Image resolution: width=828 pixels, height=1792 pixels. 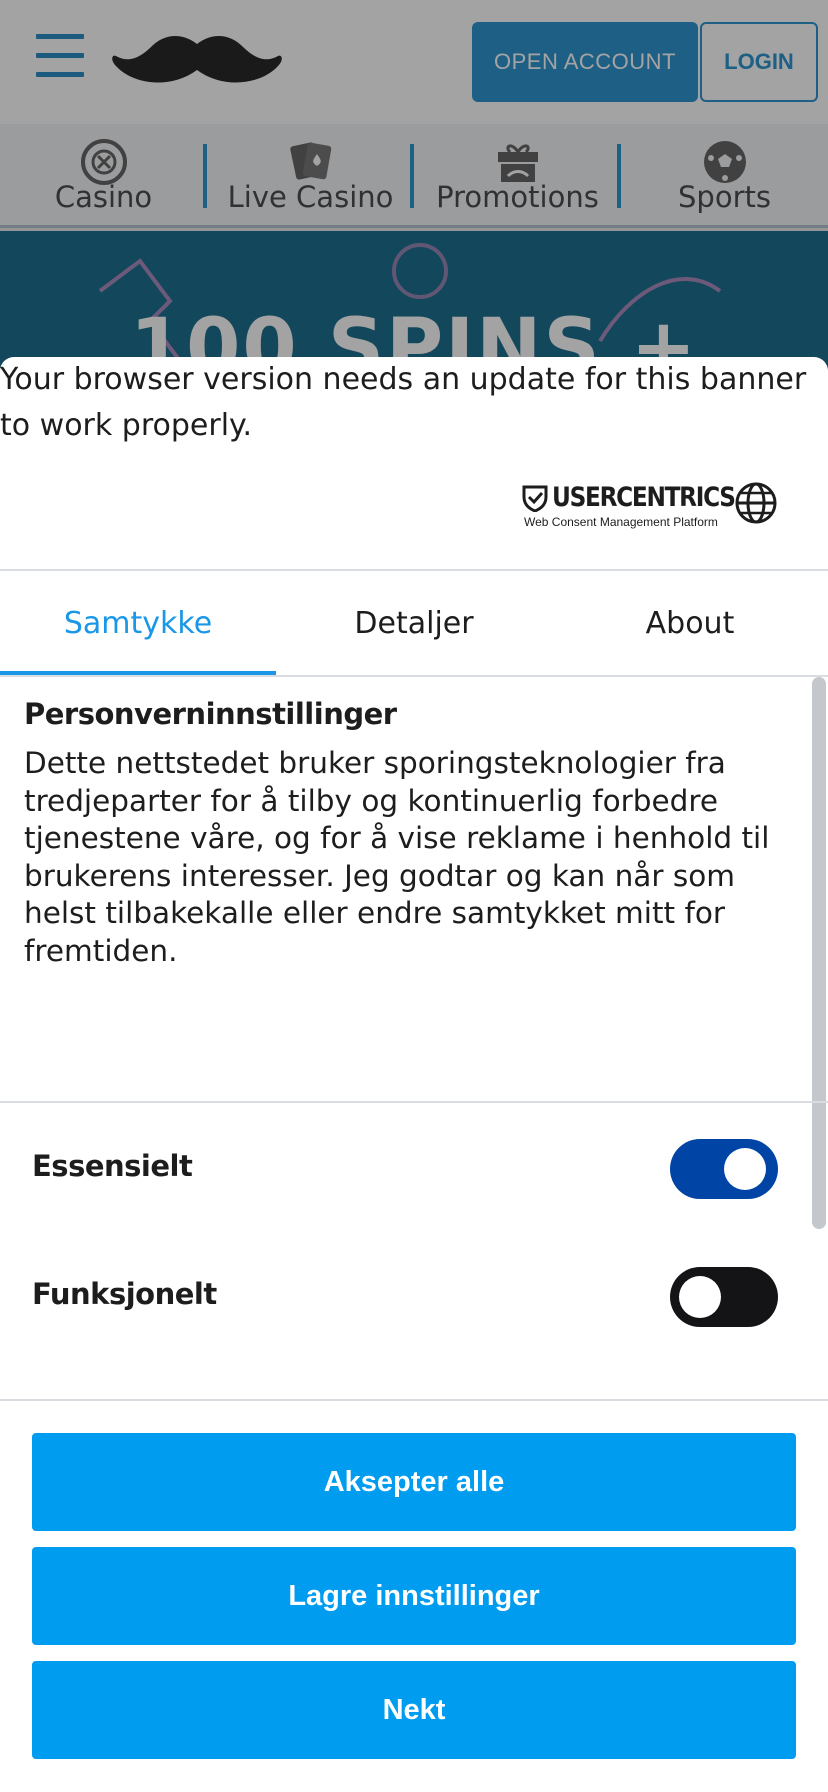 What do you see at coordinates (210, 714) in the screenshot?
I see `section-title: Personverninnstillinger` at bounding box center [210, 714].